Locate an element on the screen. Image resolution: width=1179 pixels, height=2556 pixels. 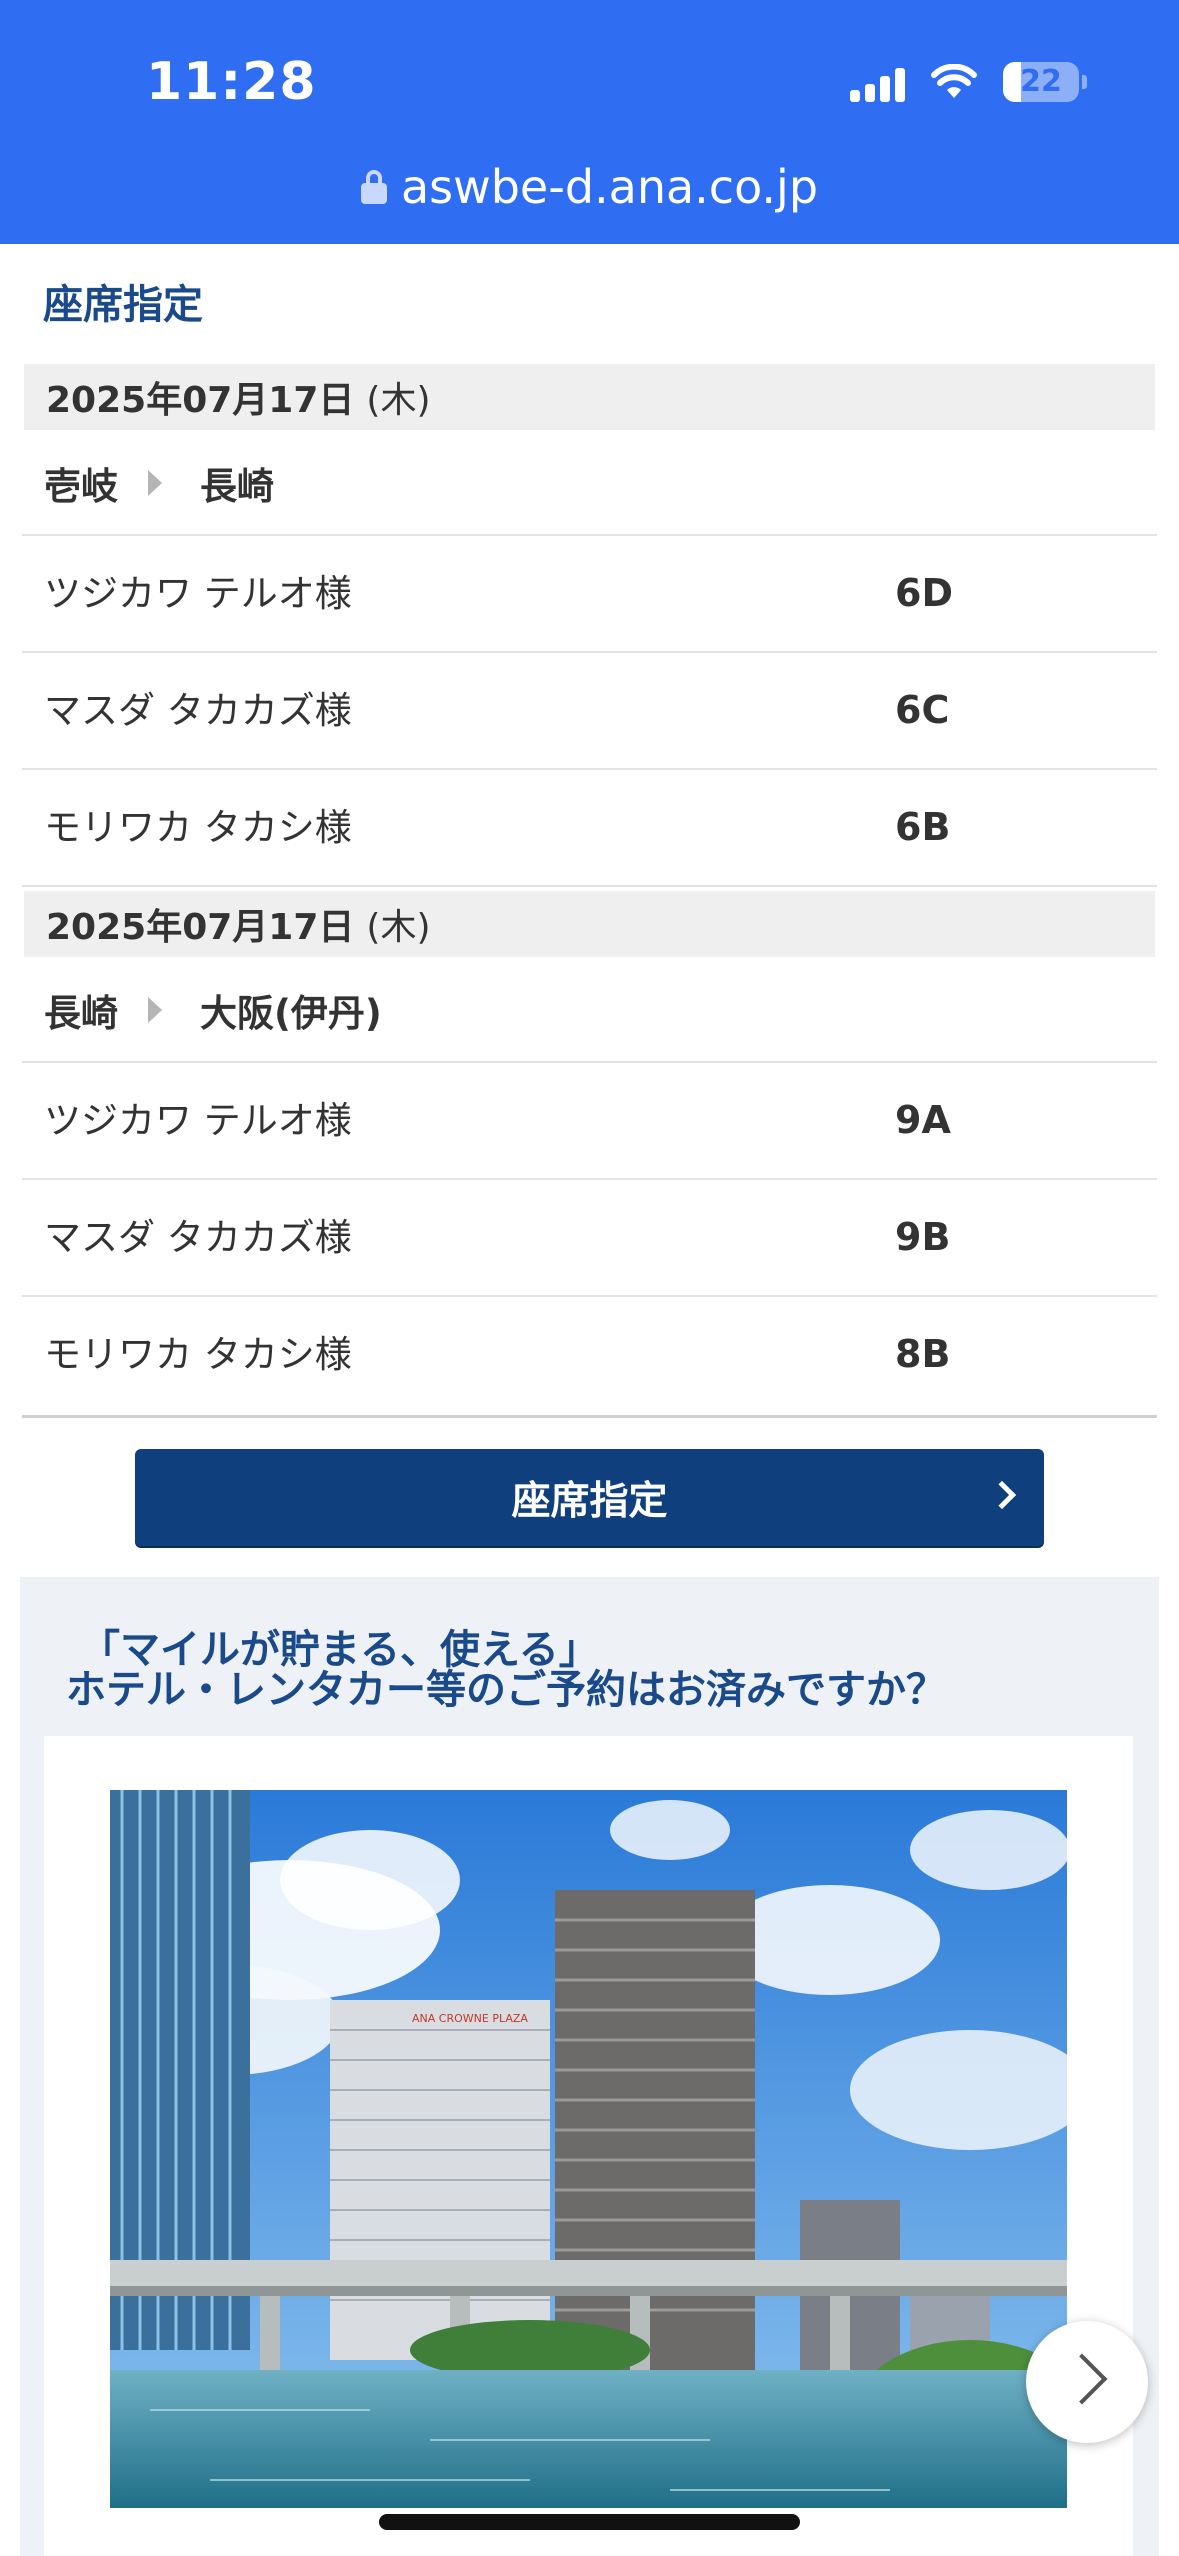
passenger-seat: 6C is located at coordinates (922, 710).